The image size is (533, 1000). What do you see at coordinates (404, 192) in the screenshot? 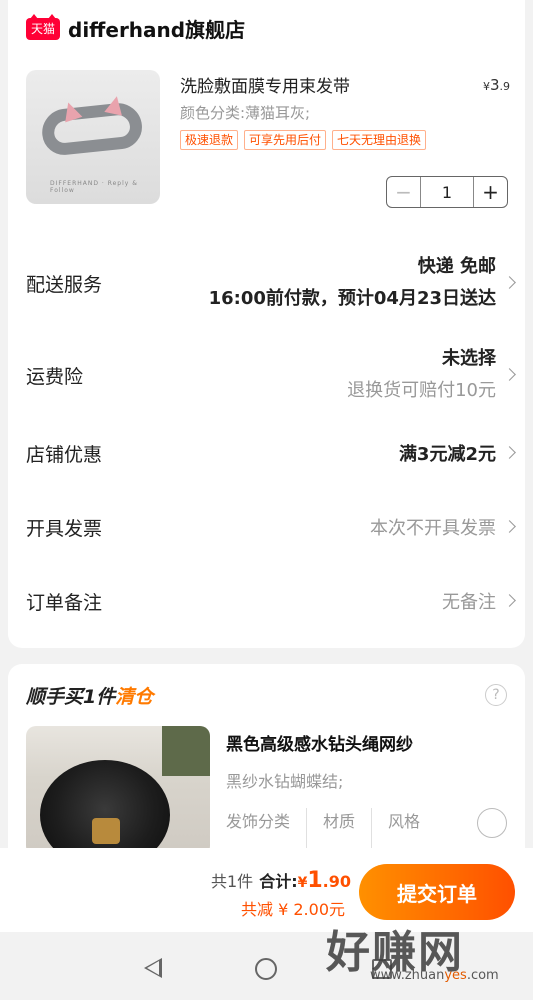
I see `decrease-quantity-button: −` at bounding box center [404, 192].